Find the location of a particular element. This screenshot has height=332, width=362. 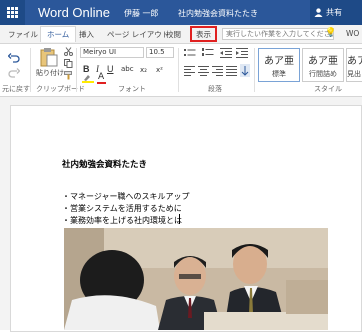

tab-home: ホーム is located at coordinates (58, 34).